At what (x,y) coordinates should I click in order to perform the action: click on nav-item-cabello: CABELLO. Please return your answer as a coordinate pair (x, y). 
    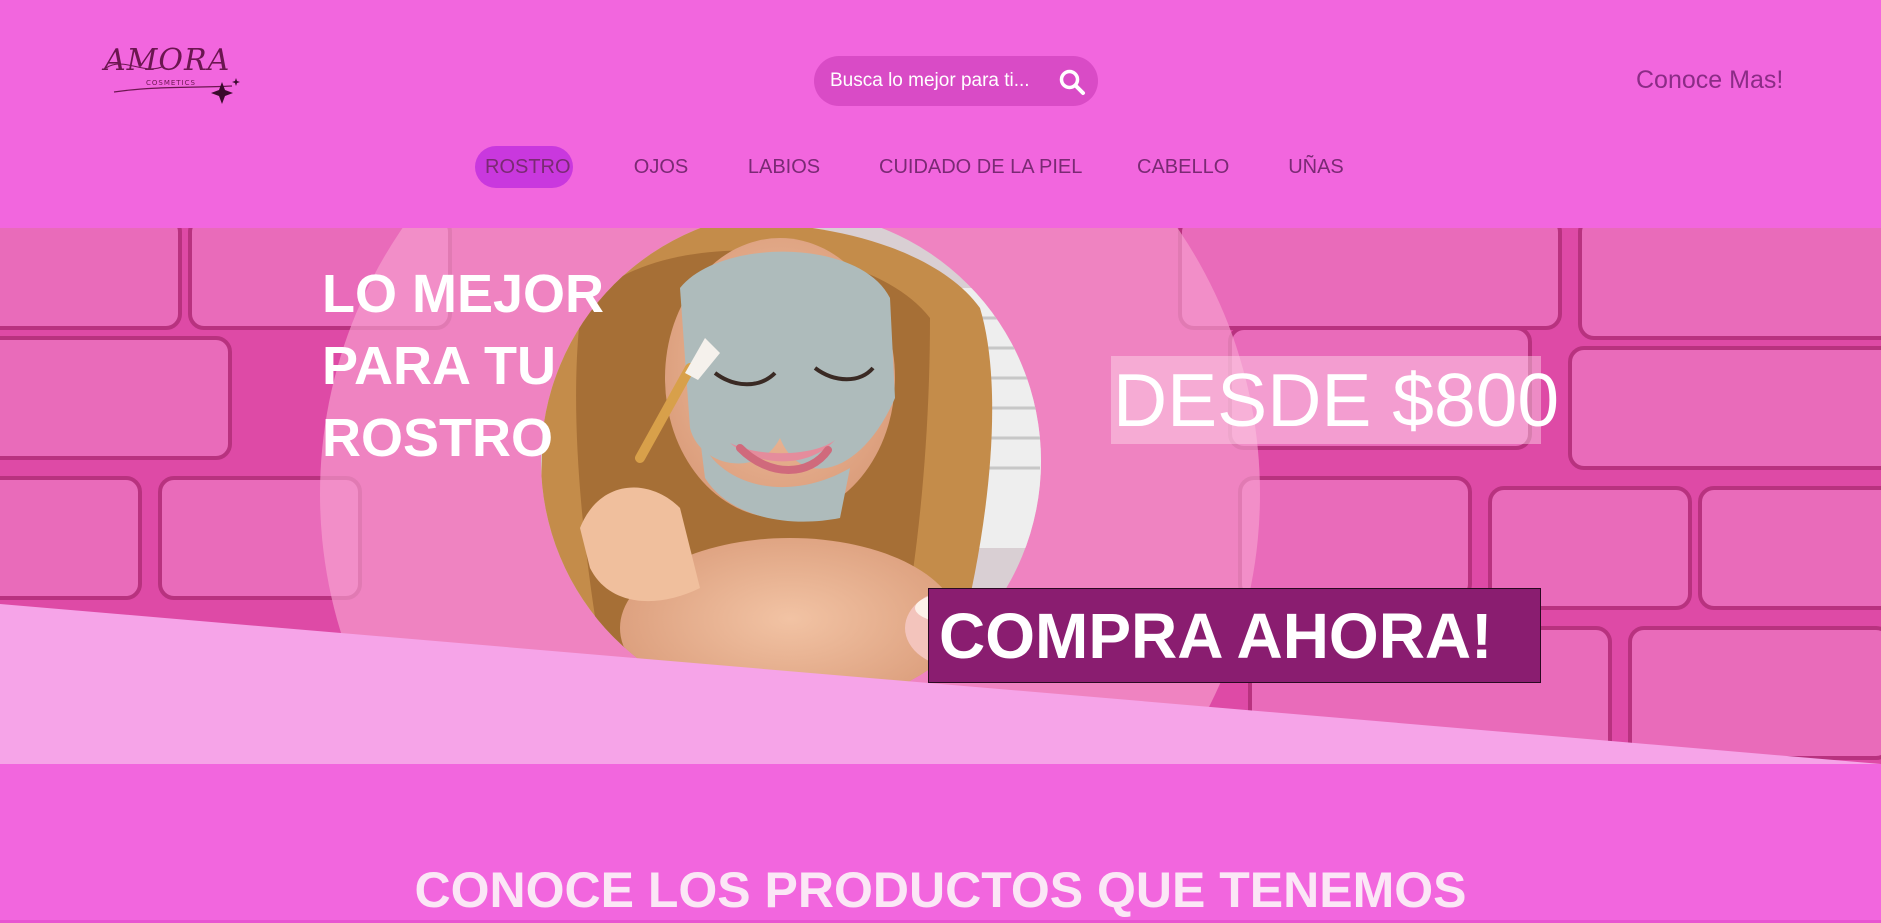
    Looking at the image, I should click on (1183, 167).